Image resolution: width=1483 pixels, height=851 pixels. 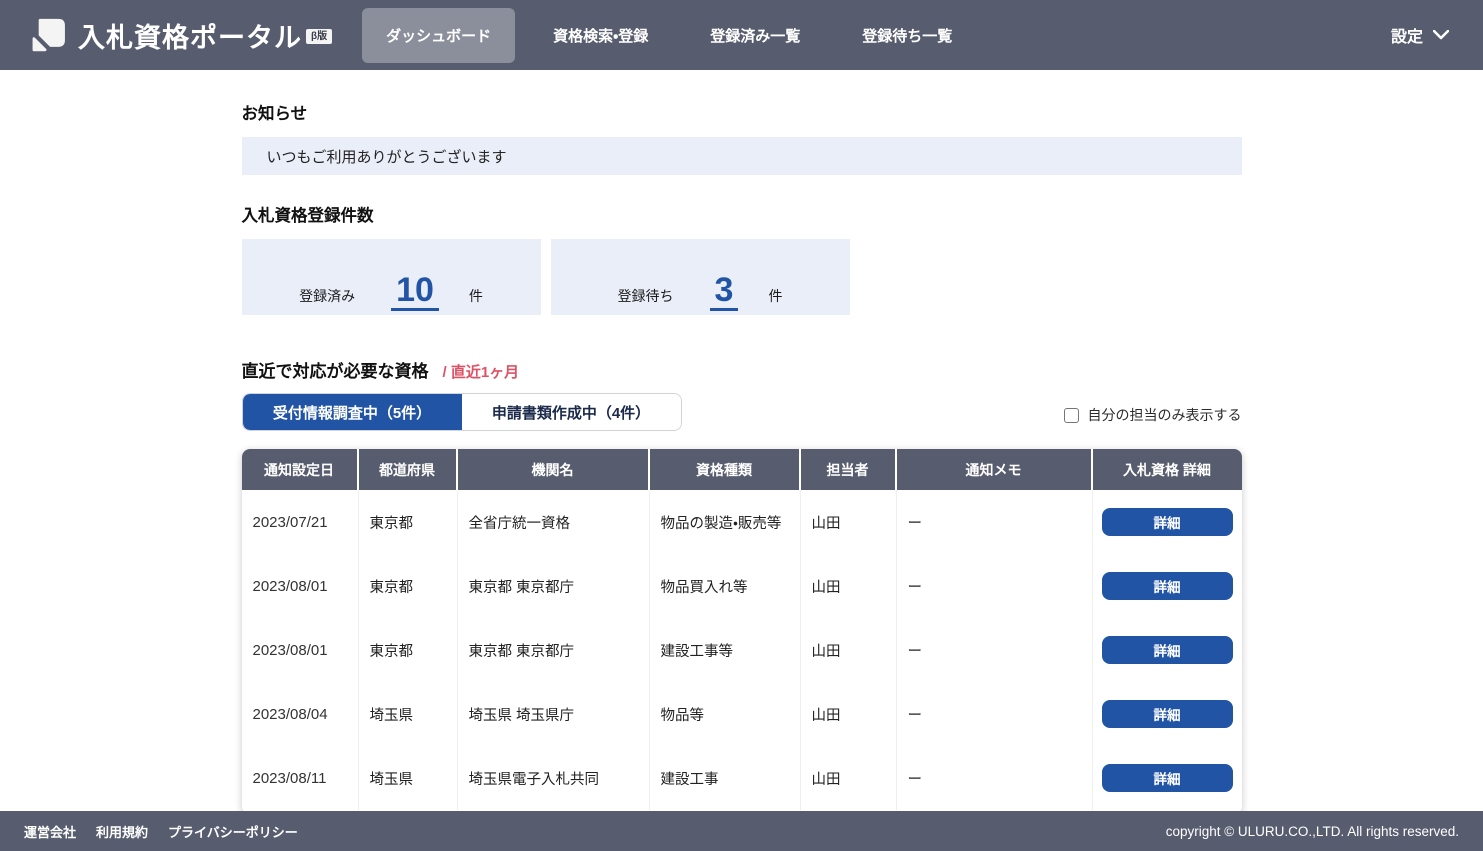 What do you see at coordinates (907, 35) in the screenshot?
I see `nav-item-waiting-list: 登録待ち一覧` at bounding box center [907, 35].